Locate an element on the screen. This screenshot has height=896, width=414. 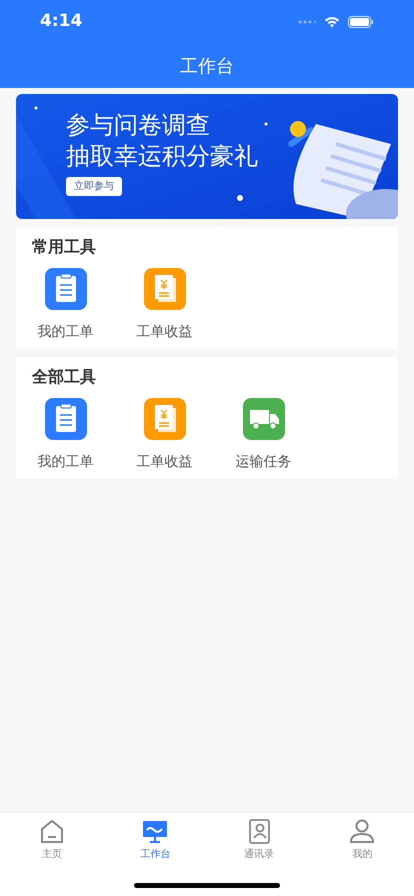
battery-icon is located at coordinates (361, 22).